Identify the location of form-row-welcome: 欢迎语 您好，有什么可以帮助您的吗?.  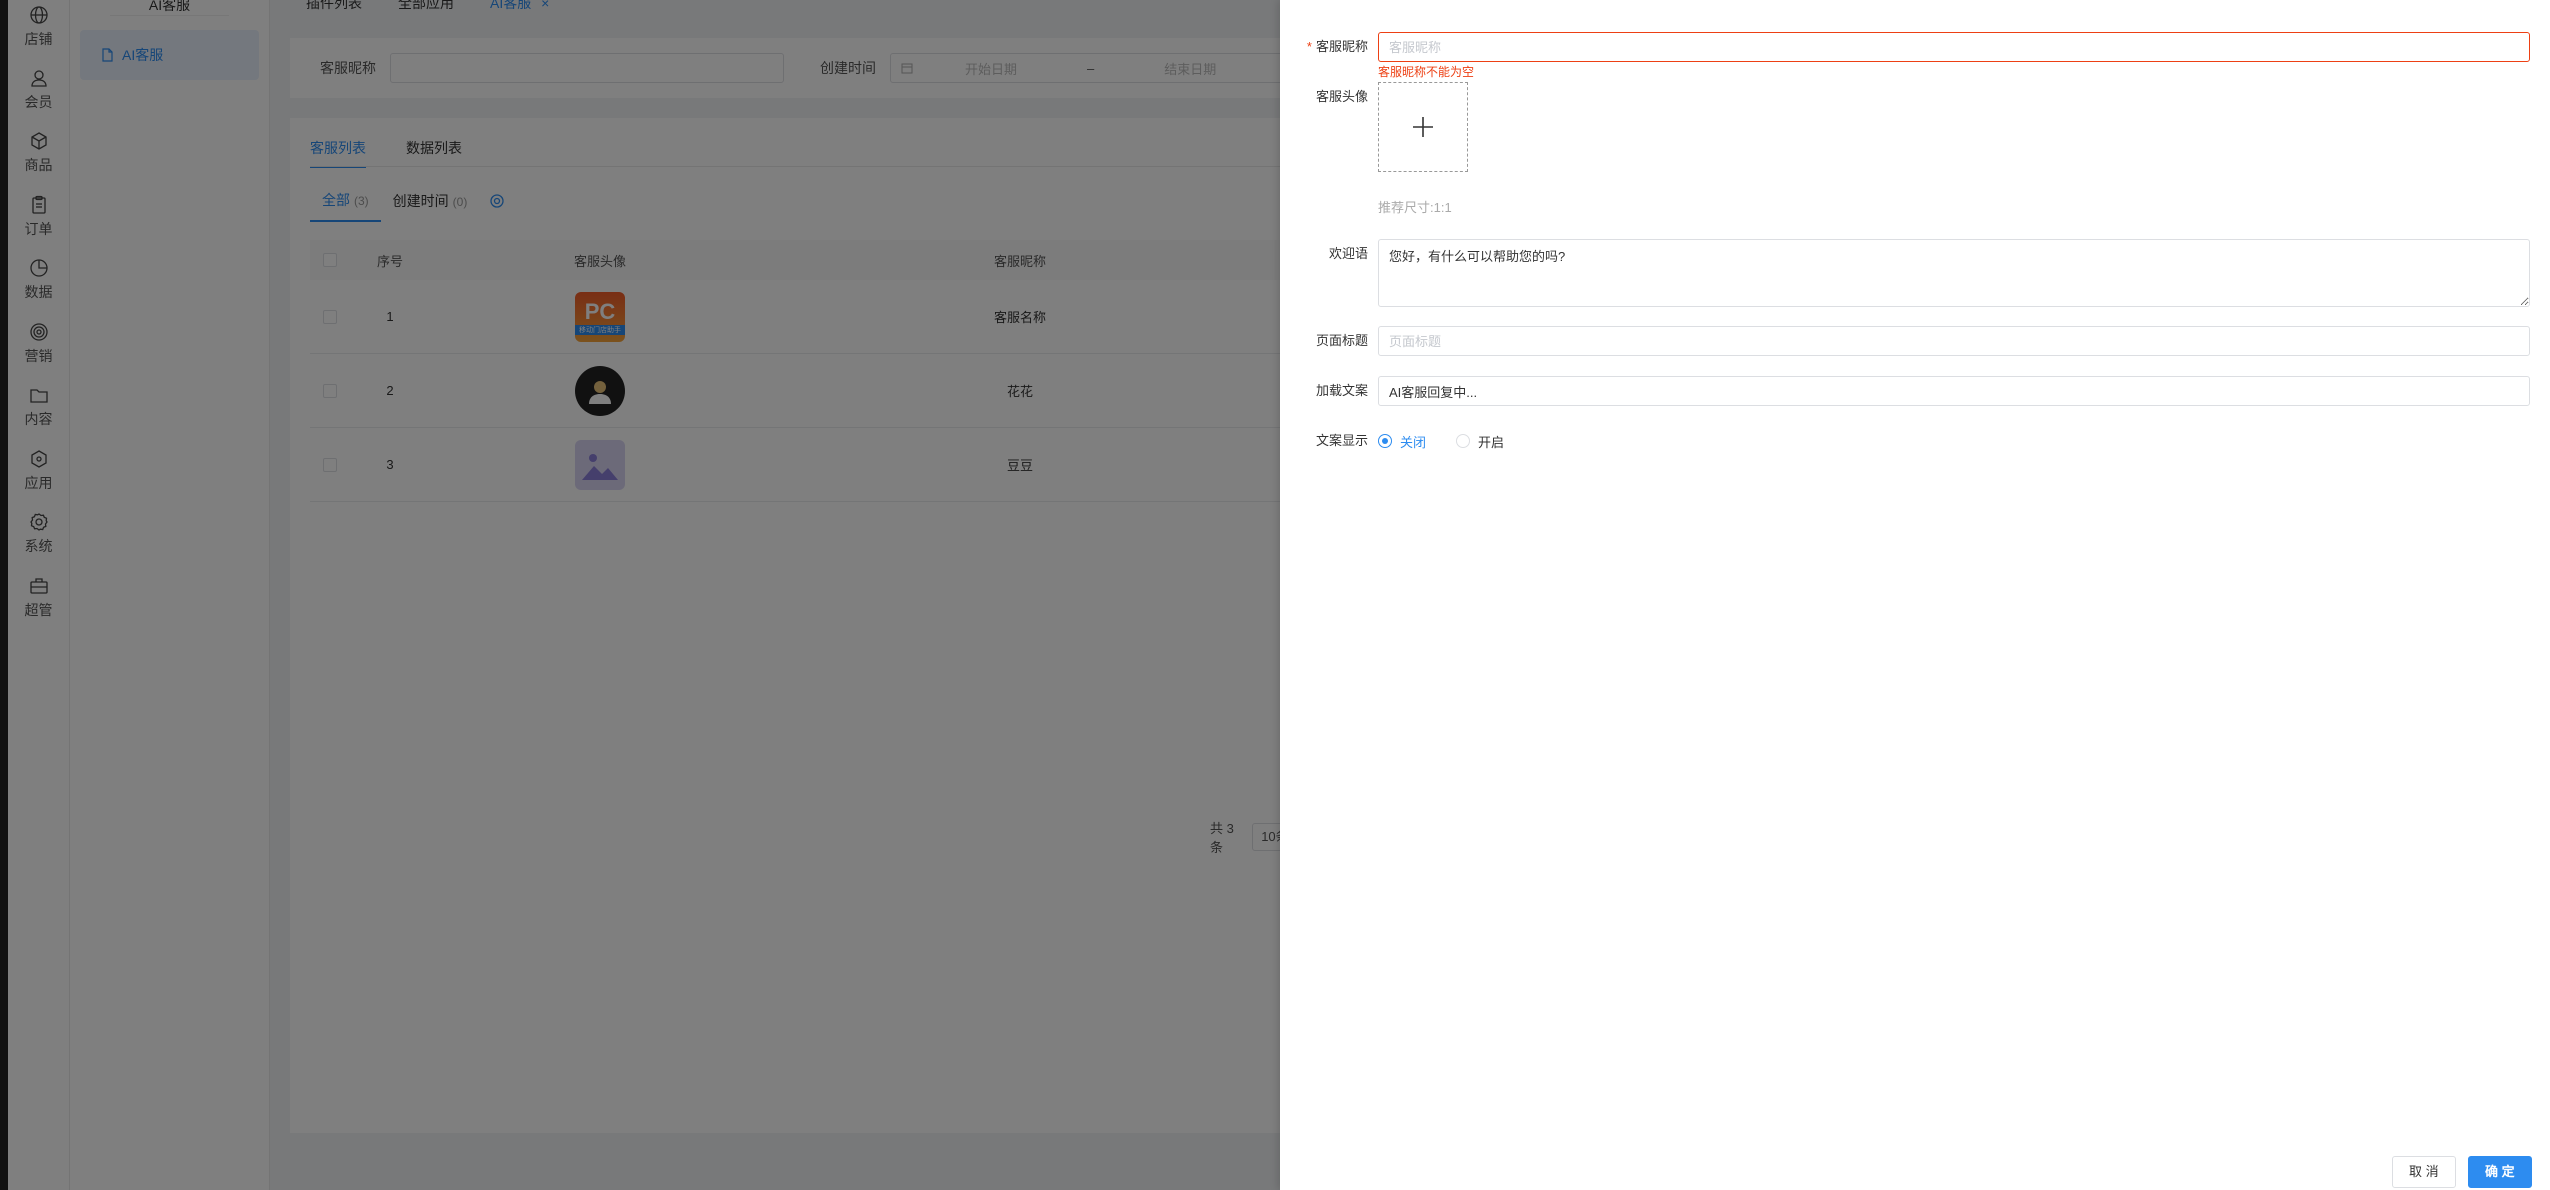
(1265, 273).